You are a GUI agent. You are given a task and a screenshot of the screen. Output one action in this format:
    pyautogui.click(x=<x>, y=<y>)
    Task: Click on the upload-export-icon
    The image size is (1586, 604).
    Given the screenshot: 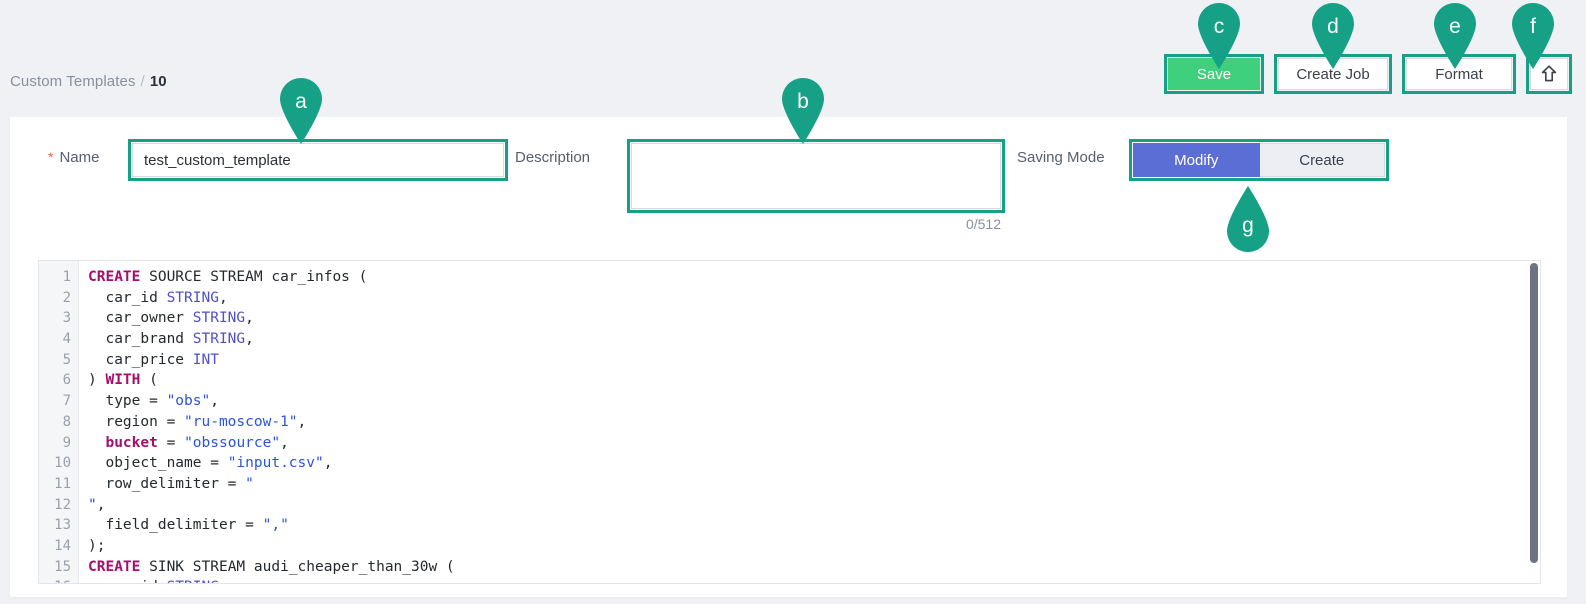 What is the action you would take?
    pyautogui.click(x=1549, y=74)
    